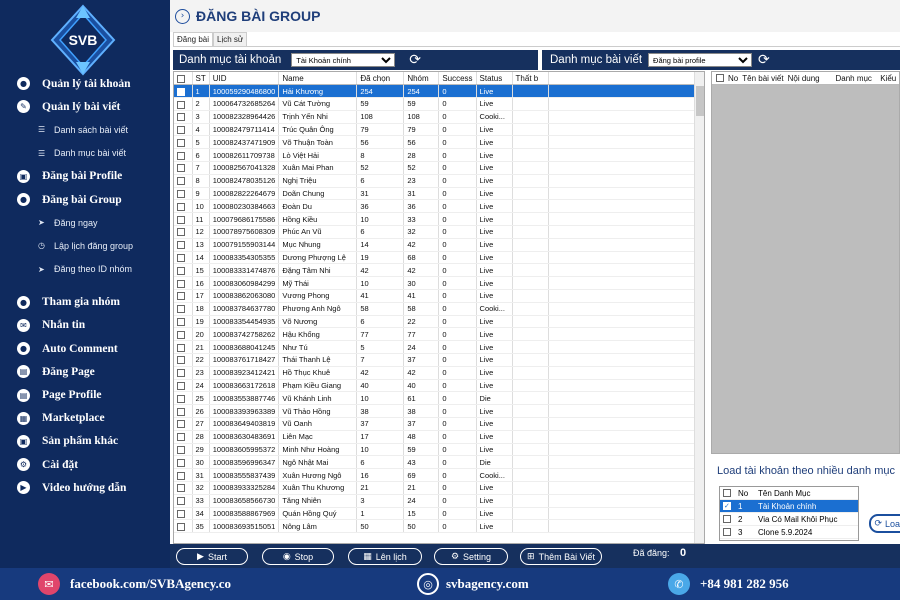 This screenshot has height=600, width=900. I want to click on stop-button: ◉ Stop, so click(298, 556).